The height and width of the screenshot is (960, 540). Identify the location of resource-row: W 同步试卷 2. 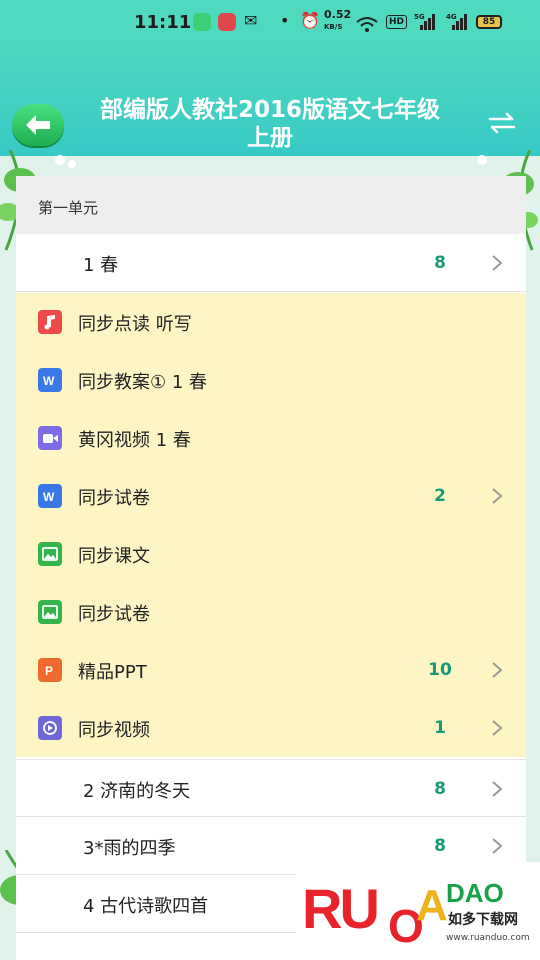
(271, 496).